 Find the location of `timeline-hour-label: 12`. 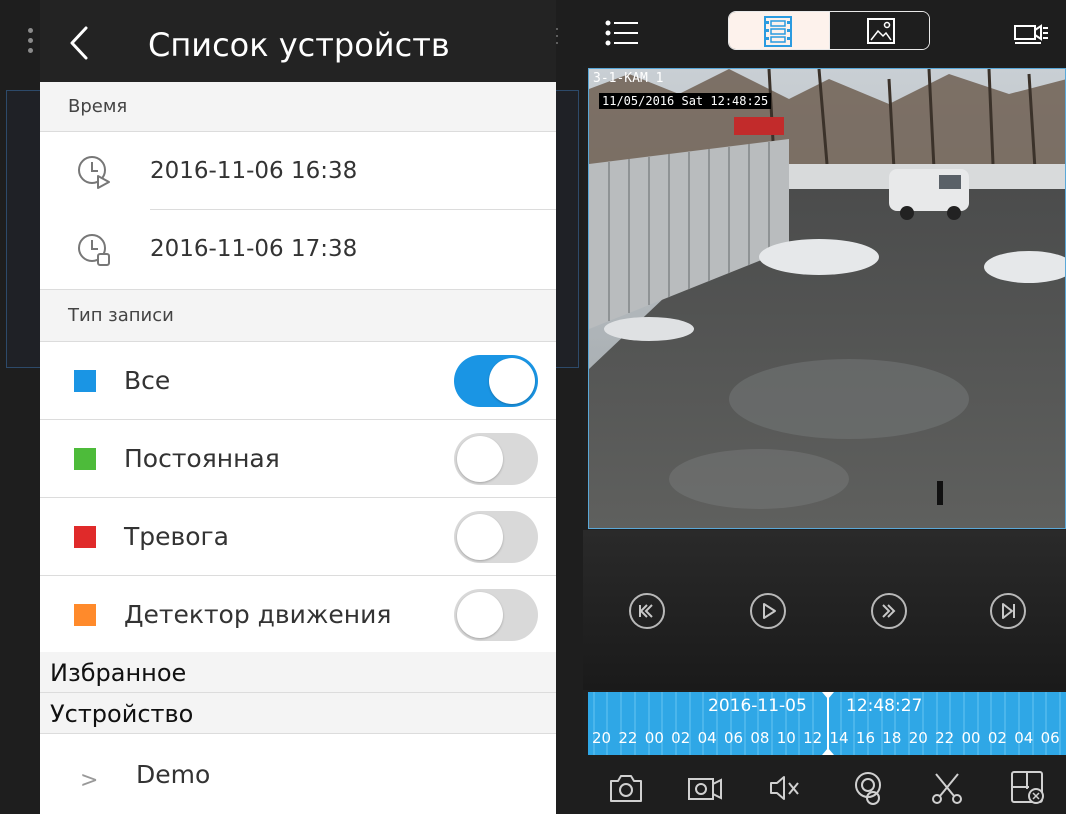

timeline-hour-label: 12 is located at coordinates (813, 738).